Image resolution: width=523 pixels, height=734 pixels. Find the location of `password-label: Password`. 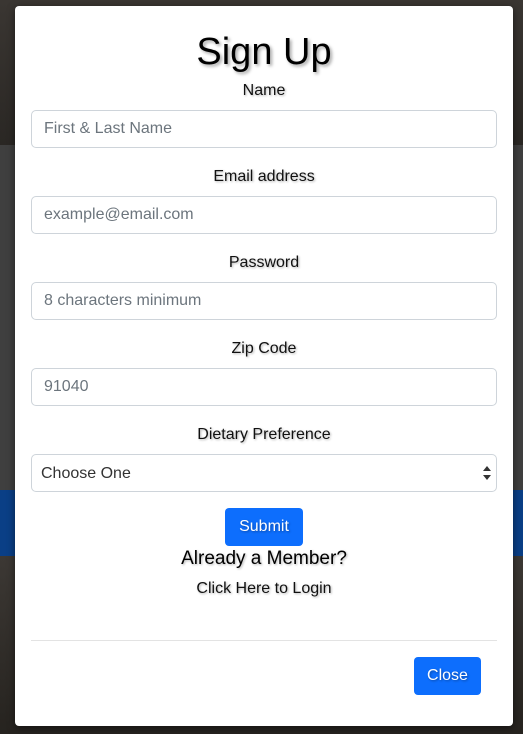

password-label: Password is located at coordinates (264, 262).